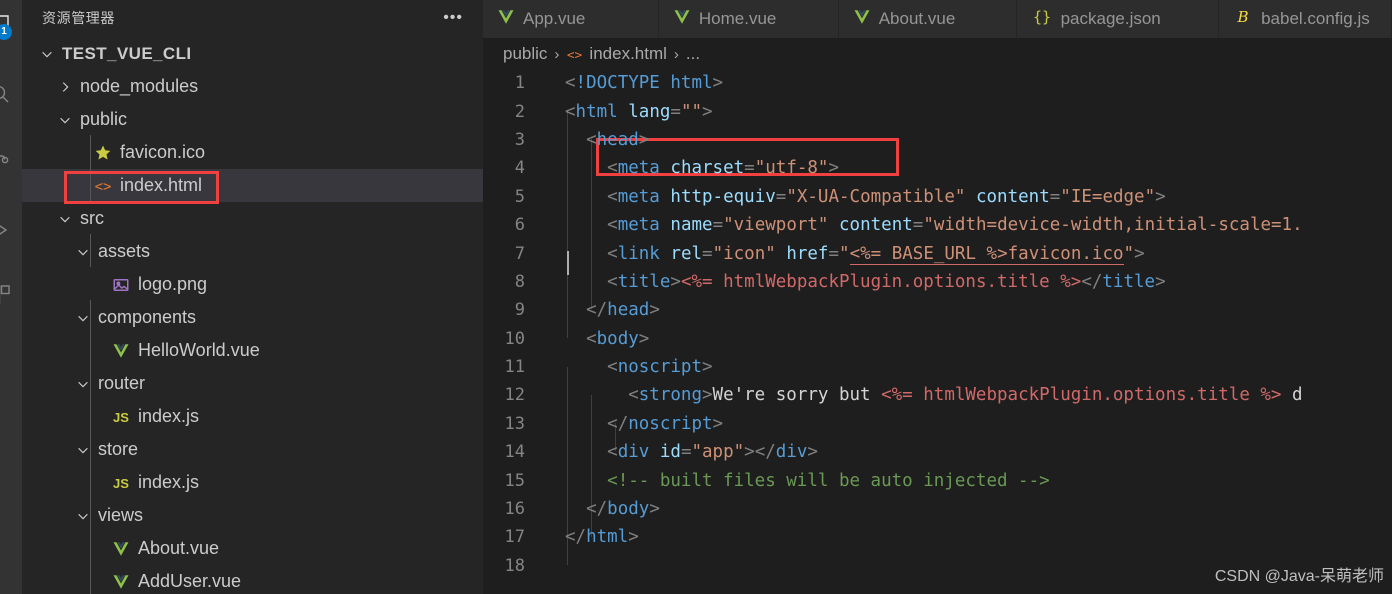 The width and height of the screenshot is (1392, 594). I want to click on tree-file-HelloWorld.vue: HelloWorld.vue, so click(252, 350).